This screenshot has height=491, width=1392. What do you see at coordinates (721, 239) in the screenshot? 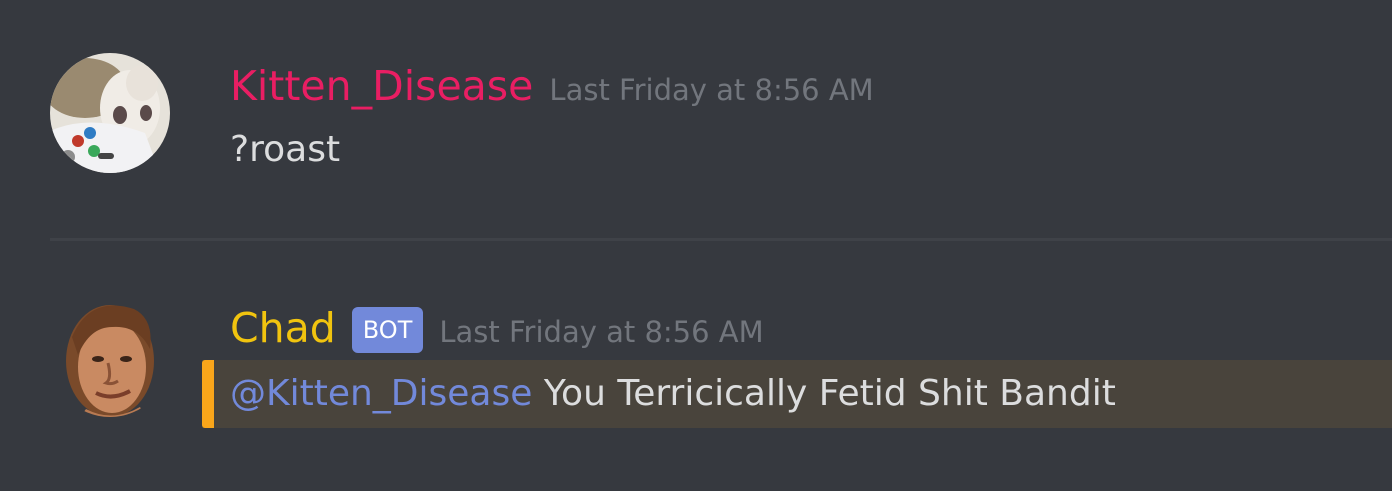
I see `message-divider` at bounding box center [721, 239].